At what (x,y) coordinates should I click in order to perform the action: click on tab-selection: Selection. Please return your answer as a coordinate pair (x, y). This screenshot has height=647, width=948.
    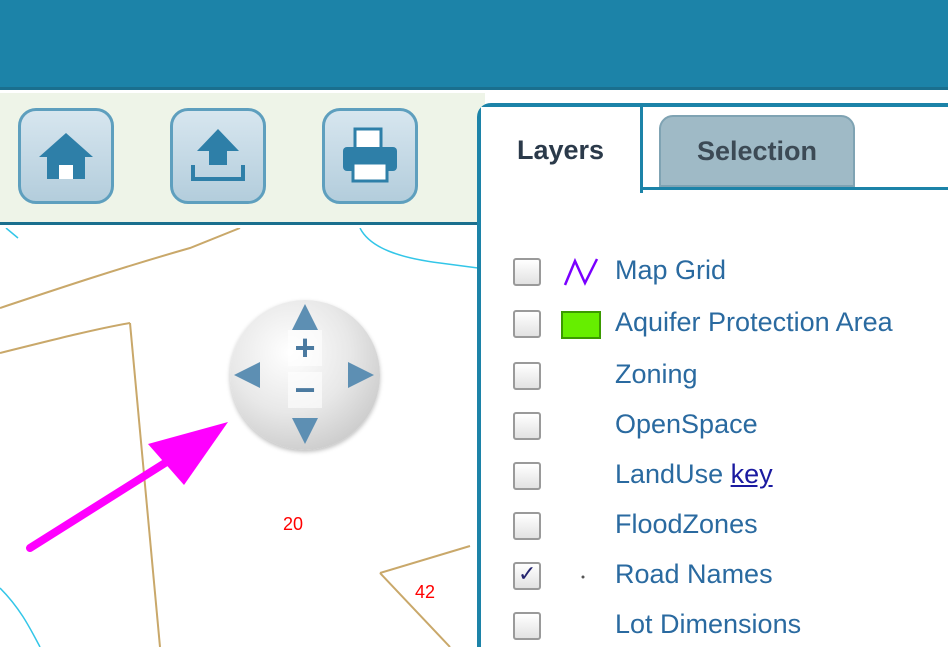
    Looking at the image, I should click on (757, 151).